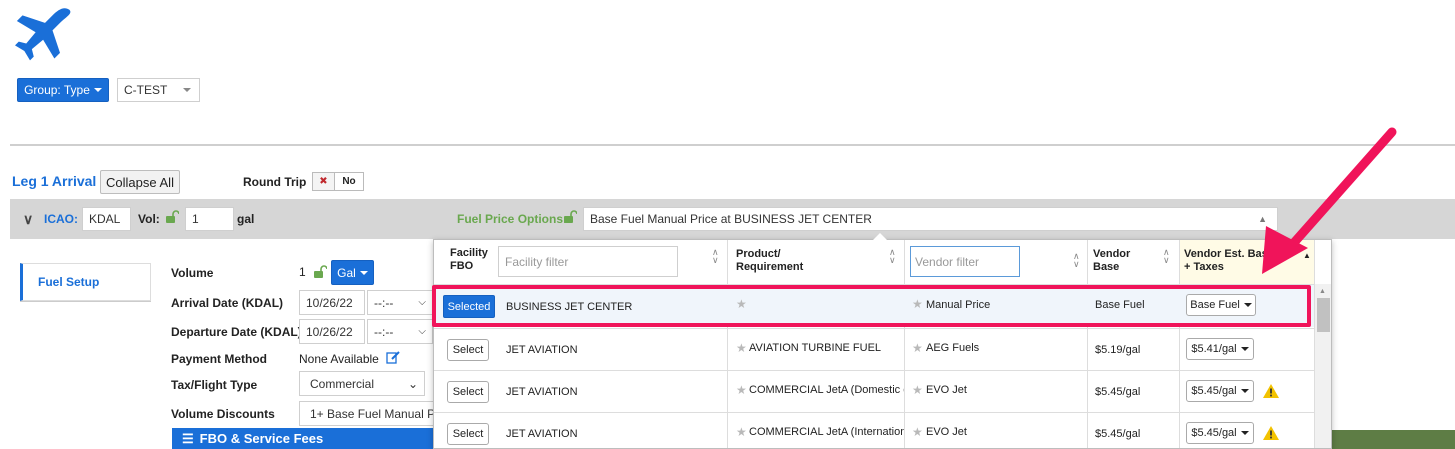 The width and height of the screenshot is (1455, 449). I want to click on volume-unit-button: Gal, so click(352, 272).